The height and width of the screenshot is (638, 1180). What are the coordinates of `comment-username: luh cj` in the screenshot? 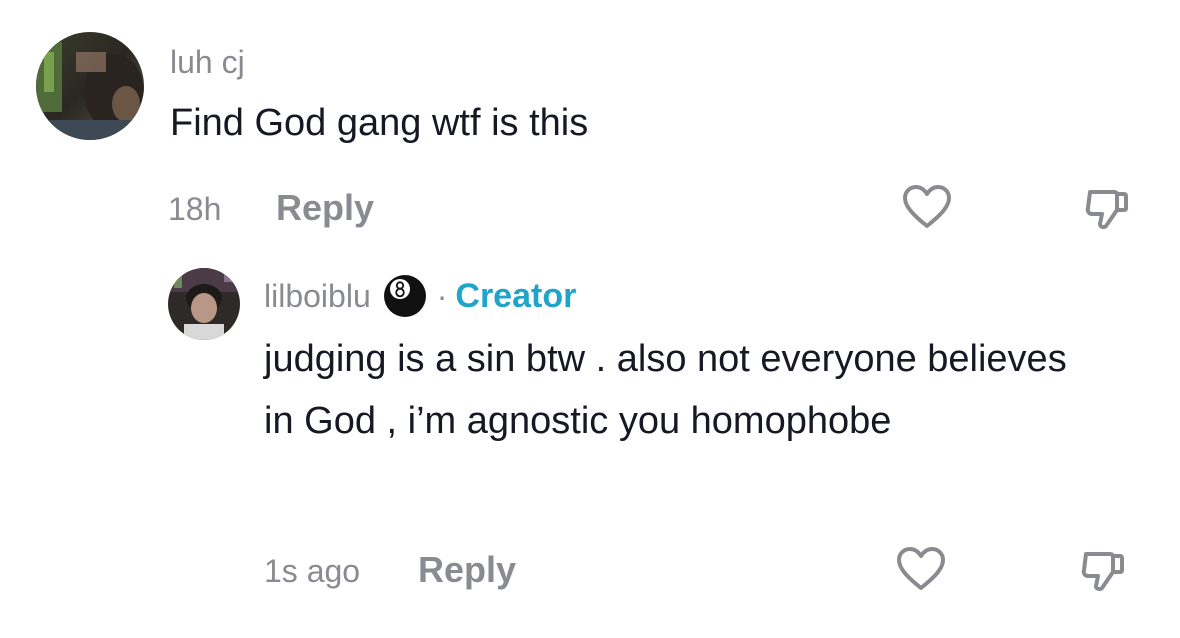 It's located at (207, 62).